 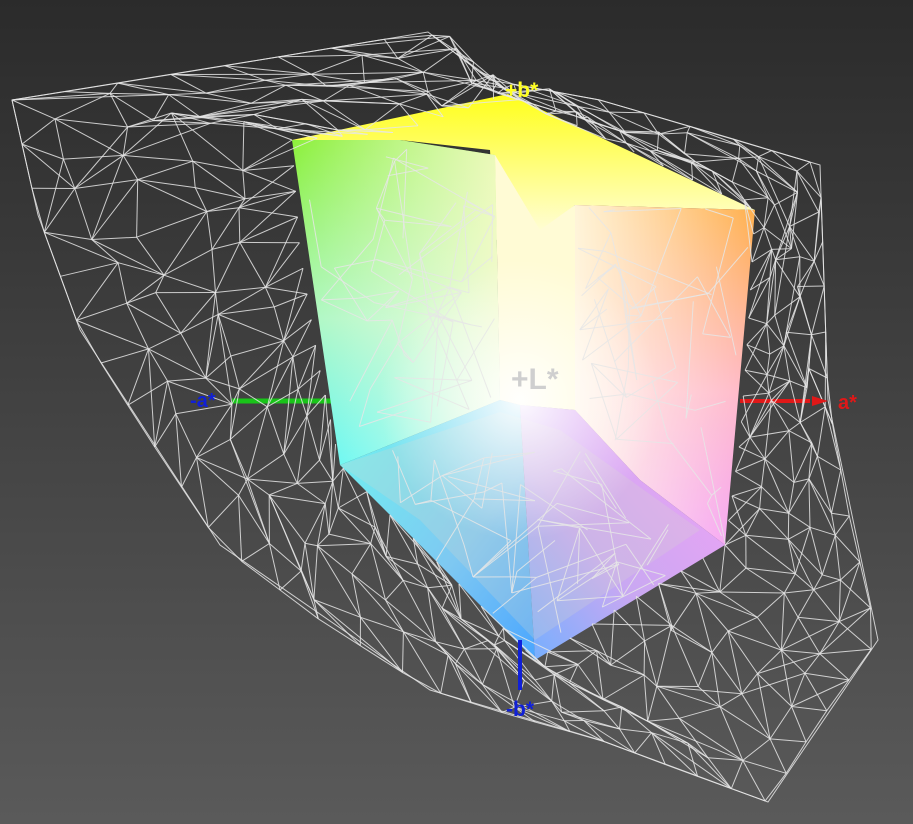 I want to click on axis-label-a-plus: a*, so click(x=847, y=403).